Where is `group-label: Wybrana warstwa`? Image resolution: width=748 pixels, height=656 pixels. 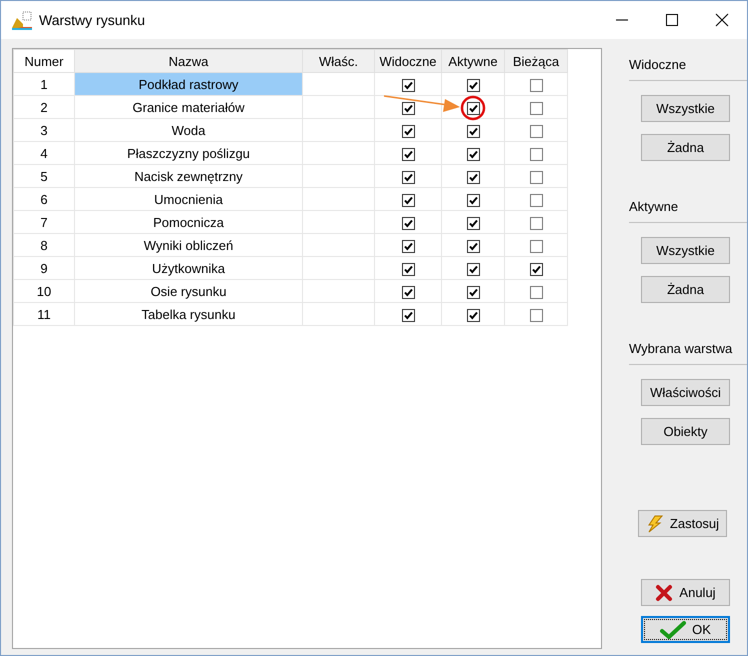 group-label: Wybrana warstwa is located at coordinates (681, 349).